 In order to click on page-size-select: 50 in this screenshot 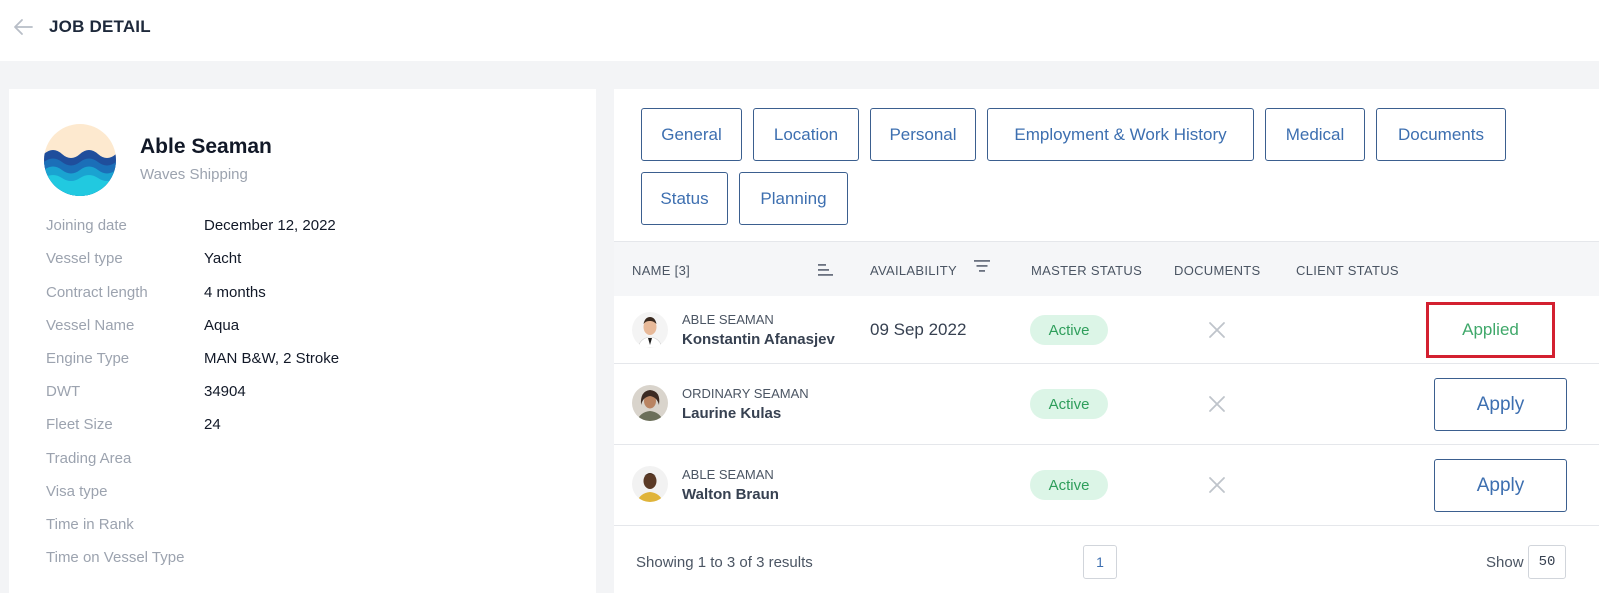, I will do `click(1547, 562)`.